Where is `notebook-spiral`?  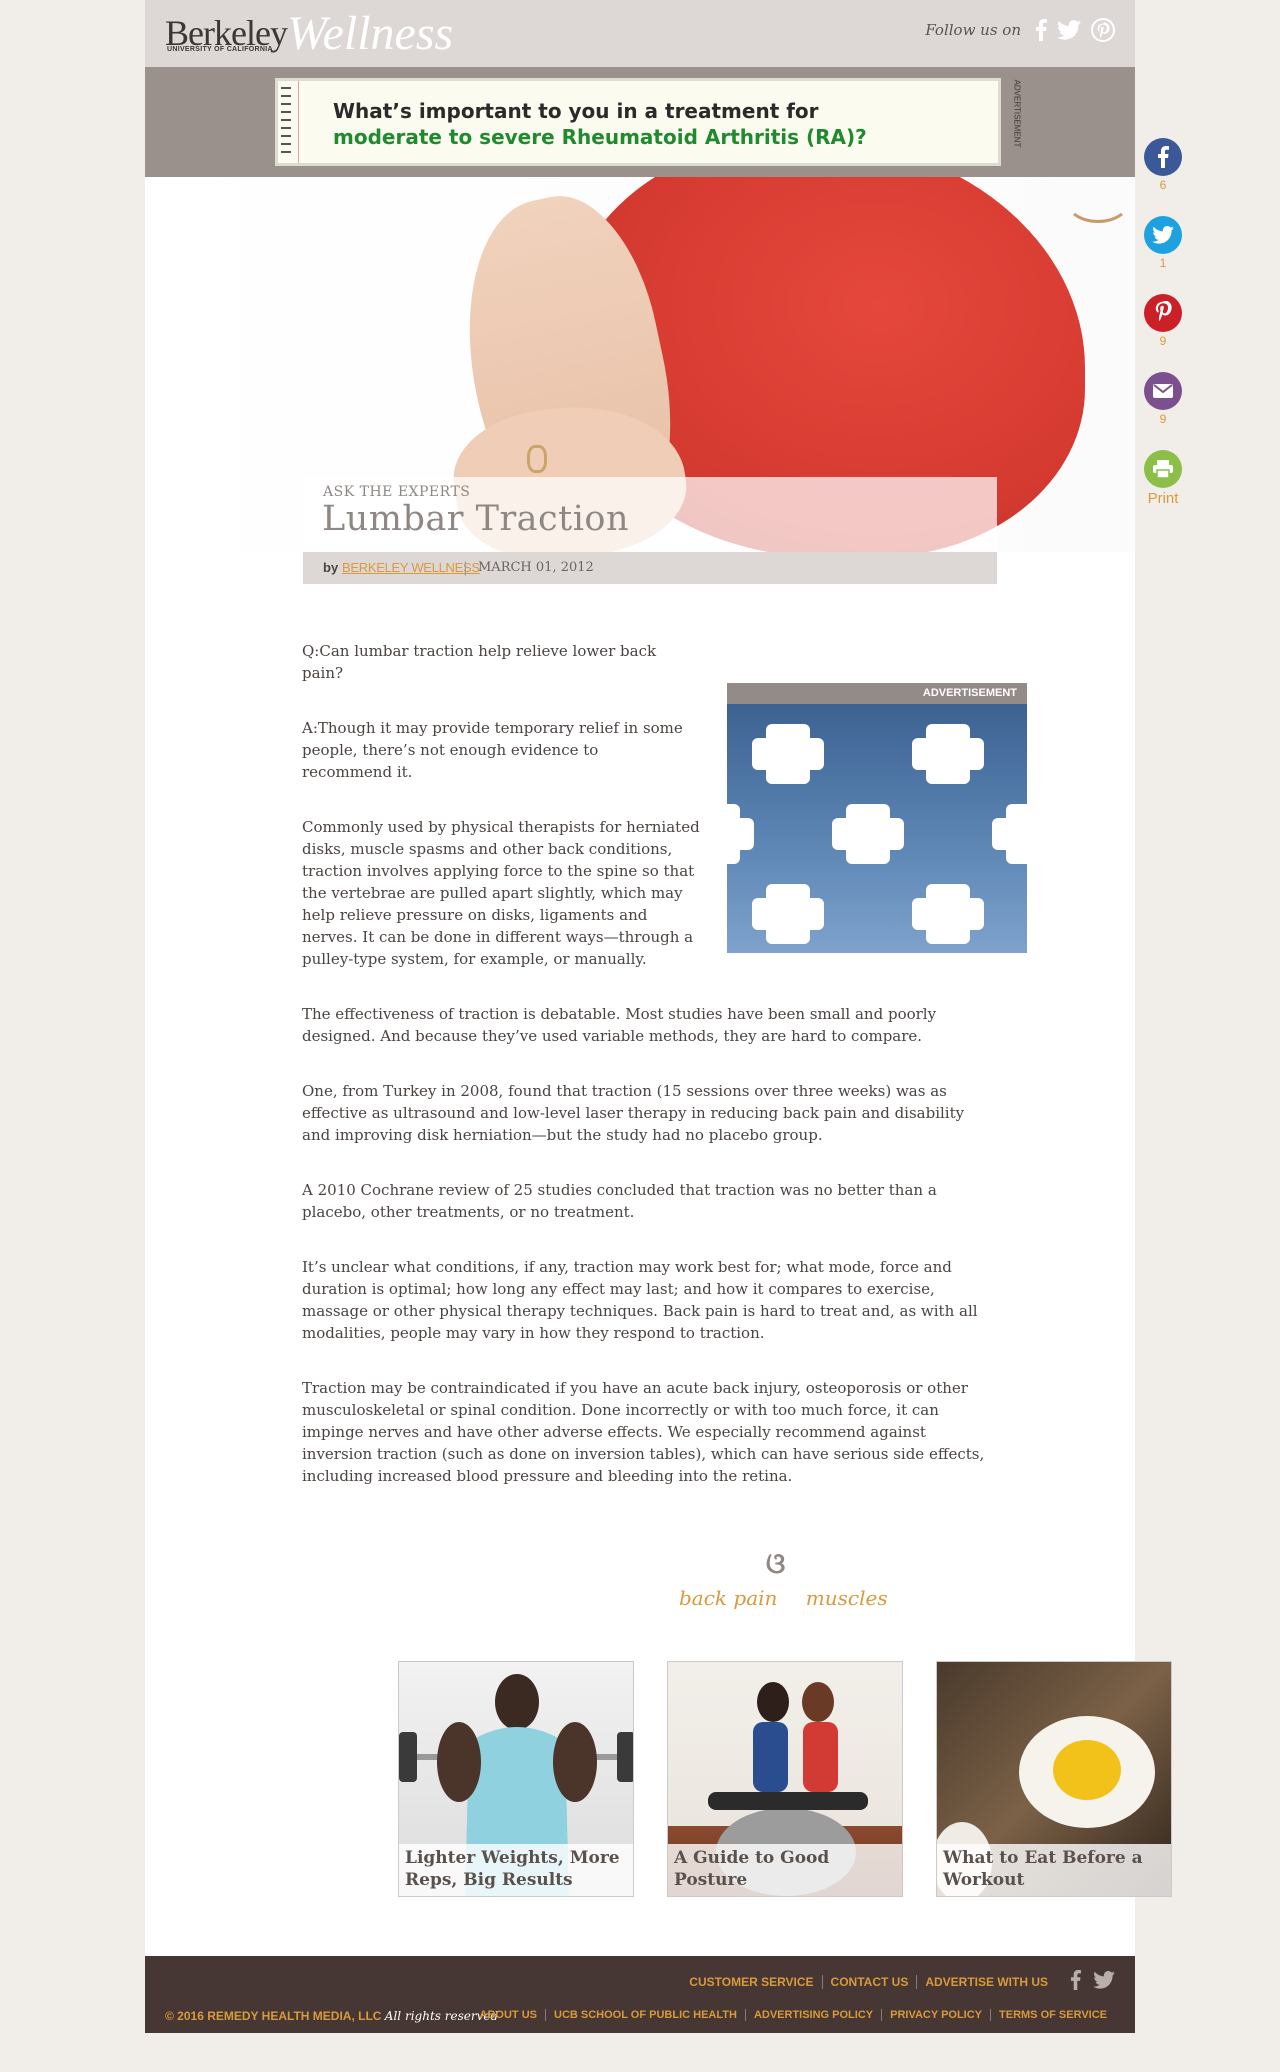 notebook-spiral is located at coordinates (286, 122).